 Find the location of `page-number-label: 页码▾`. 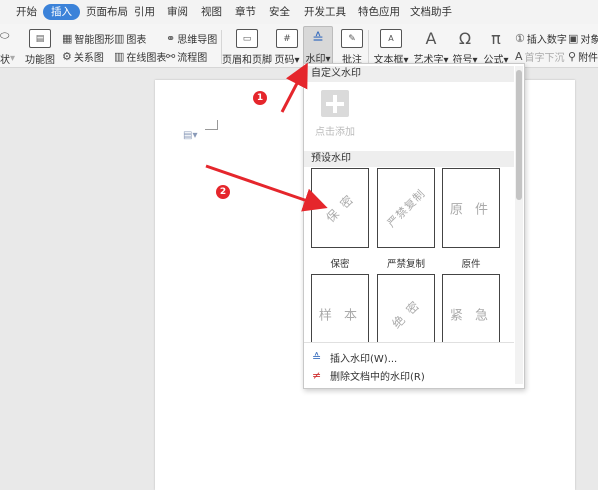

page-number-label: 页码▾ is located at coordinates (287, 60).